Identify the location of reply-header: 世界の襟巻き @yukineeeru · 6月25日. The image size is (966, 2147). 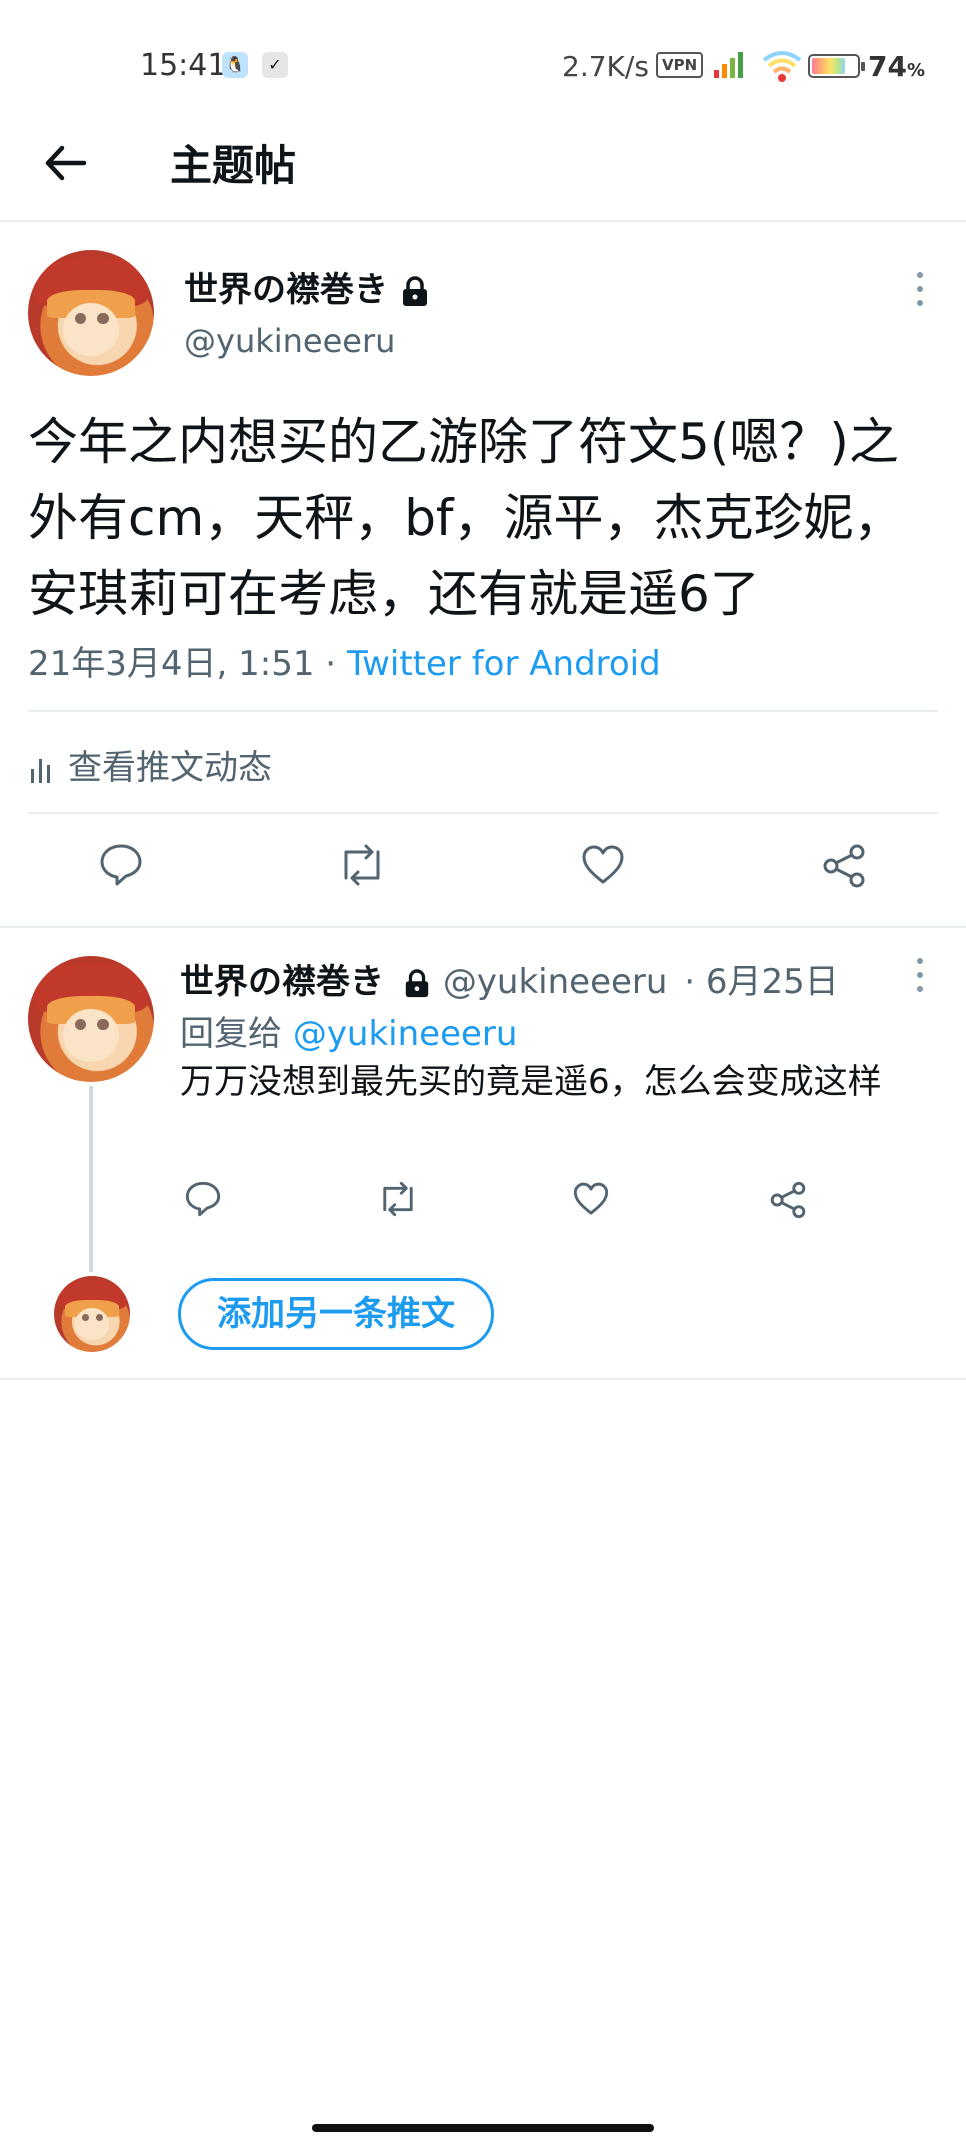
(509, 978).